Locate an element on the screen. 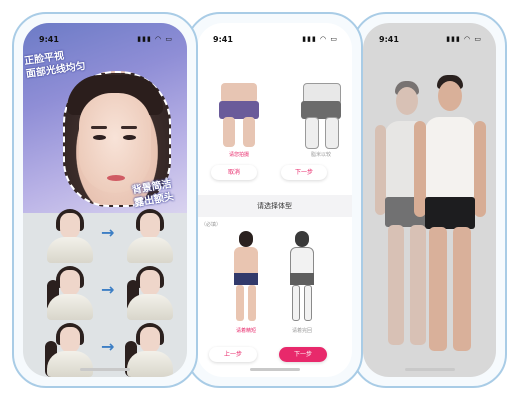 The image size is (519, 400). body-model is located at coordinates (451, 215).